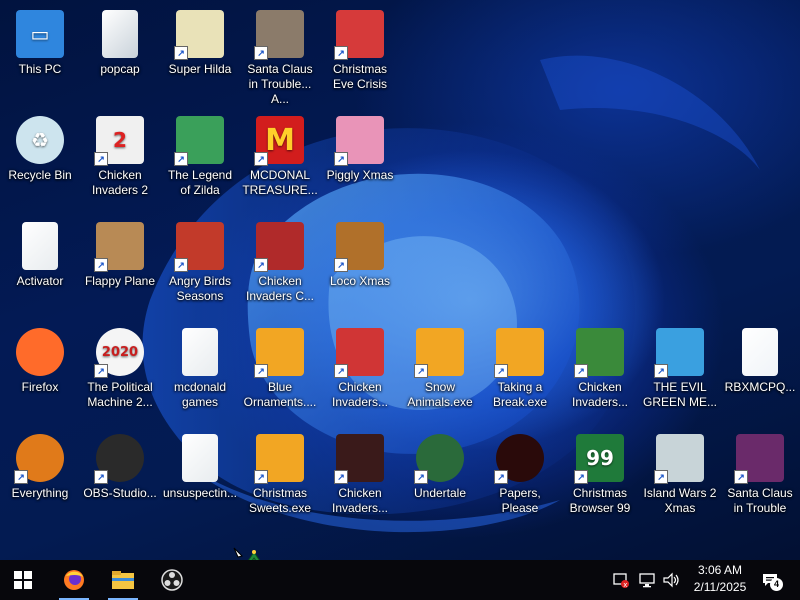 This screenshot has height=600, width=800. I want to click on piggly-xmas-icon: ↗, so click(359, 141).